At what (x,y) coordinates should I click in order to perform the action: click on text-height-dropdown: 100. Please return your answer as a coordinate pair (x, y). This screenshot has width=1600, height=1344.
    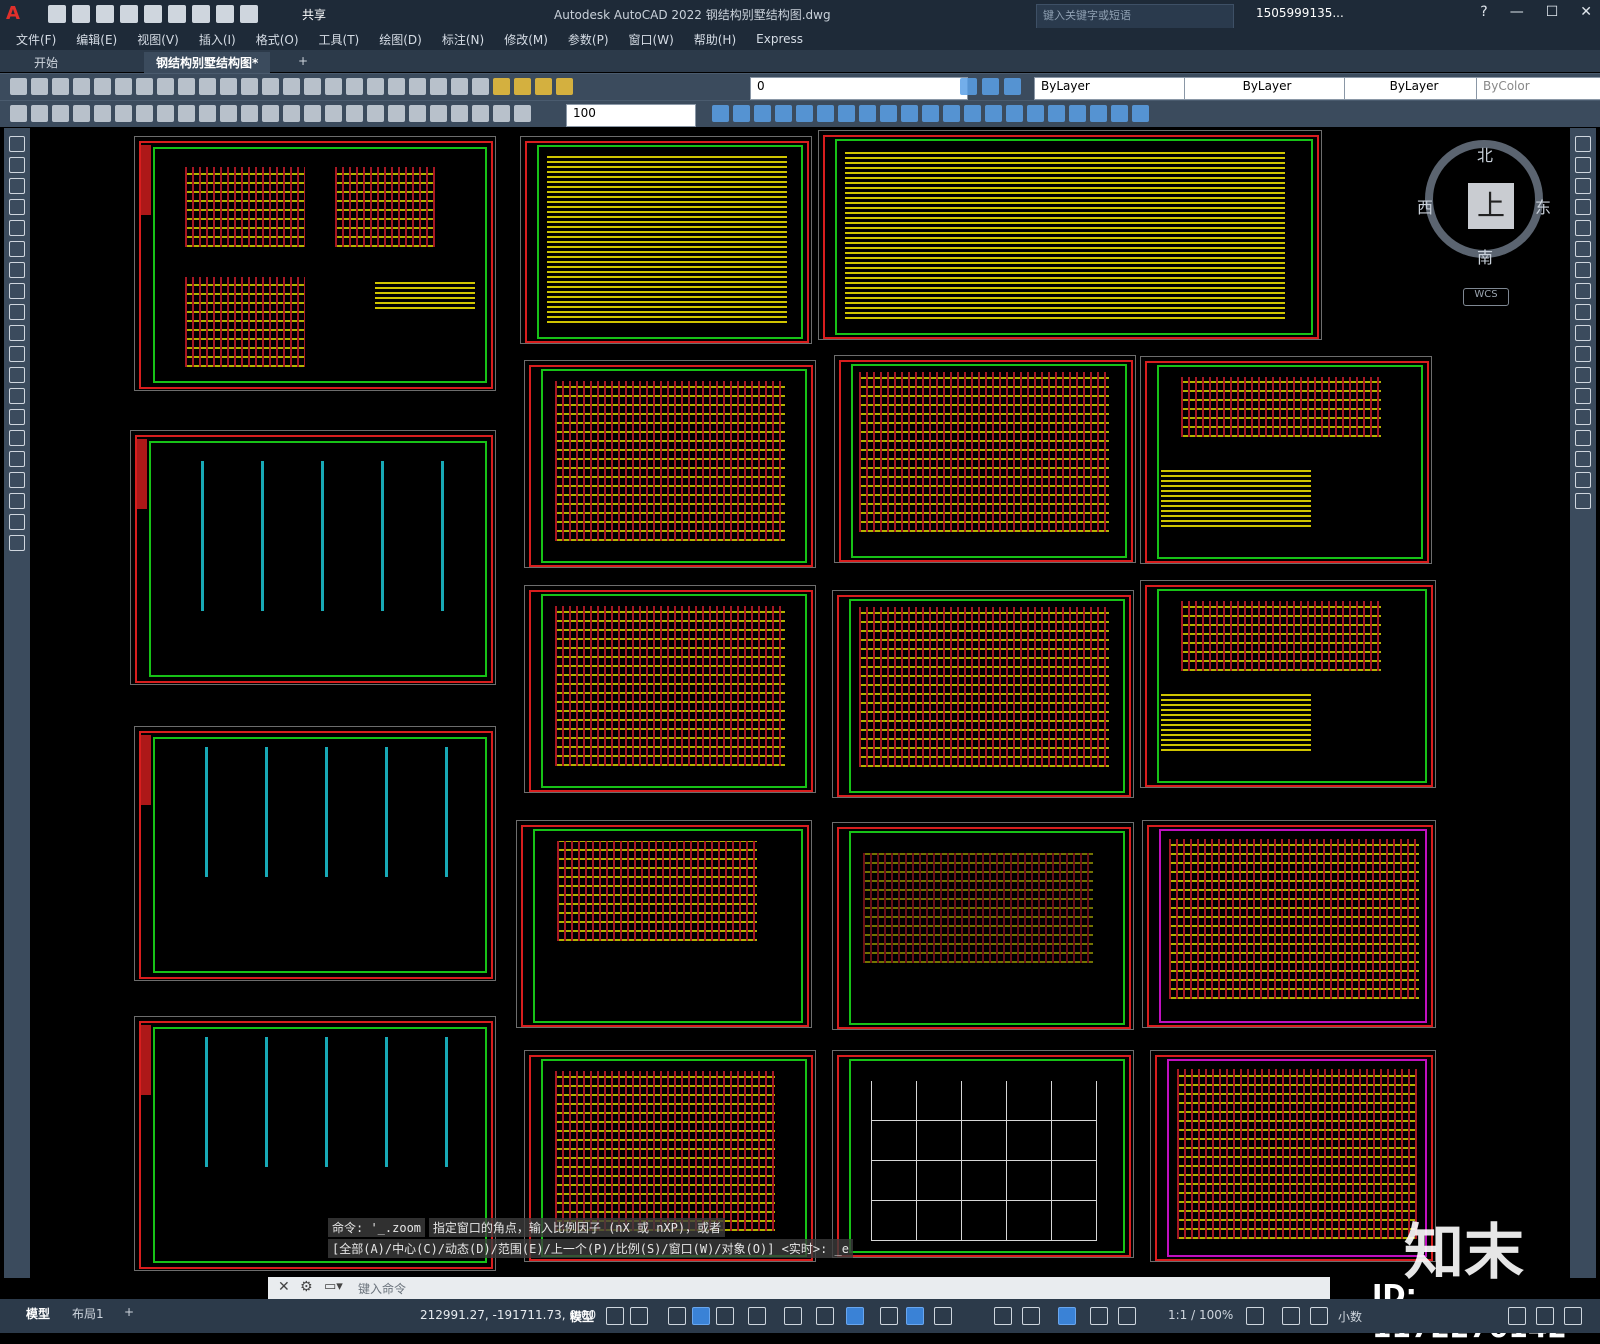
    Looking at the image, I should click on (631, 115).